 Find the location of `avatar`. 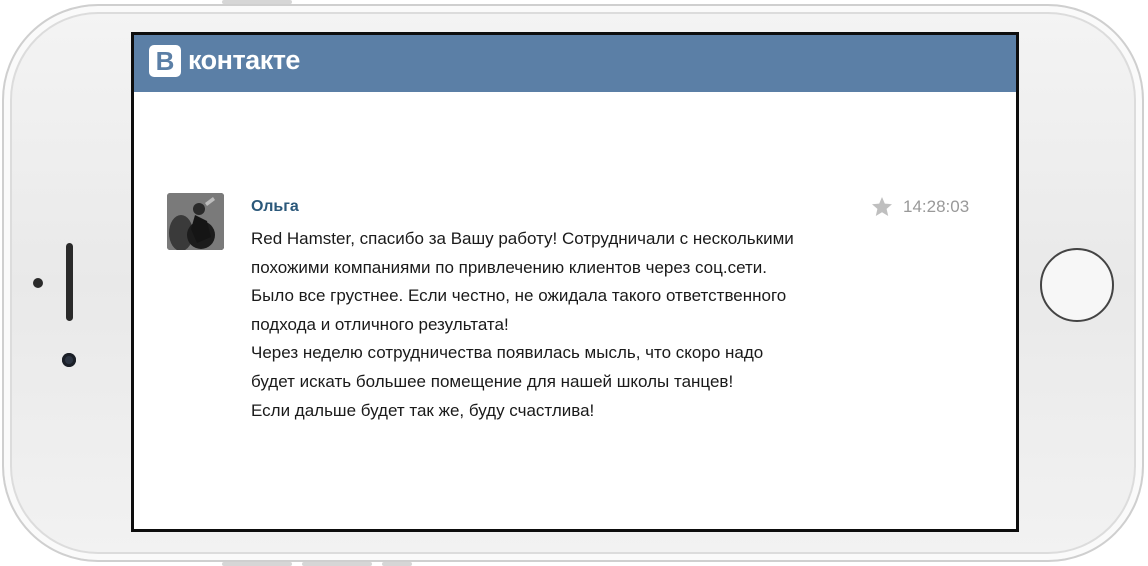

avatar is located at coordinates (195, 221).